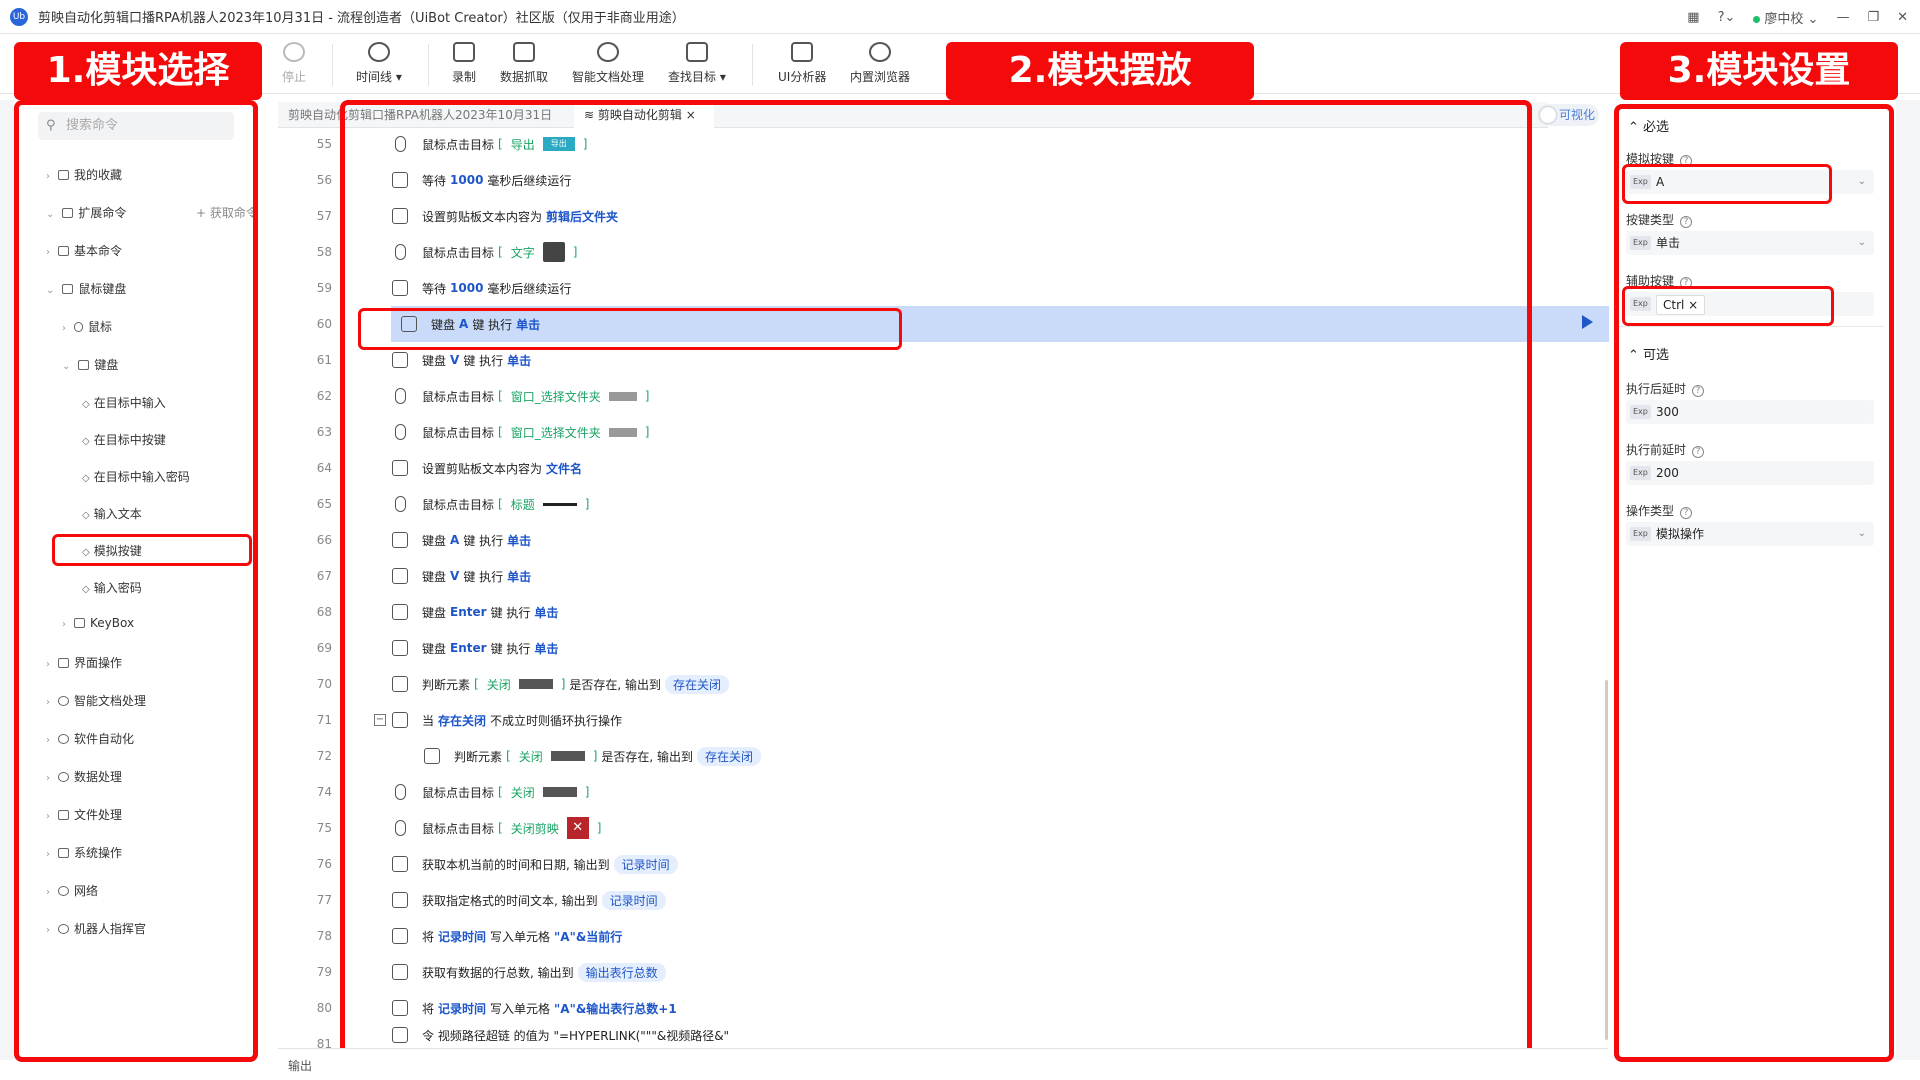  I want to click on stop-button: 停止, so click(294, 63).